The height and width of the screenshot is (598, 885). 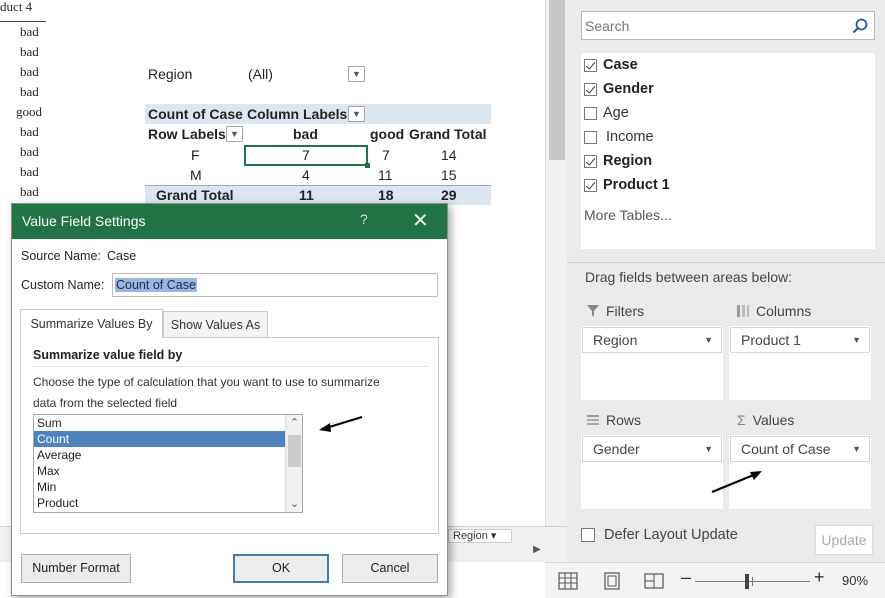 I want to click on pivot-row-label: F, so click(x=195, y=155).